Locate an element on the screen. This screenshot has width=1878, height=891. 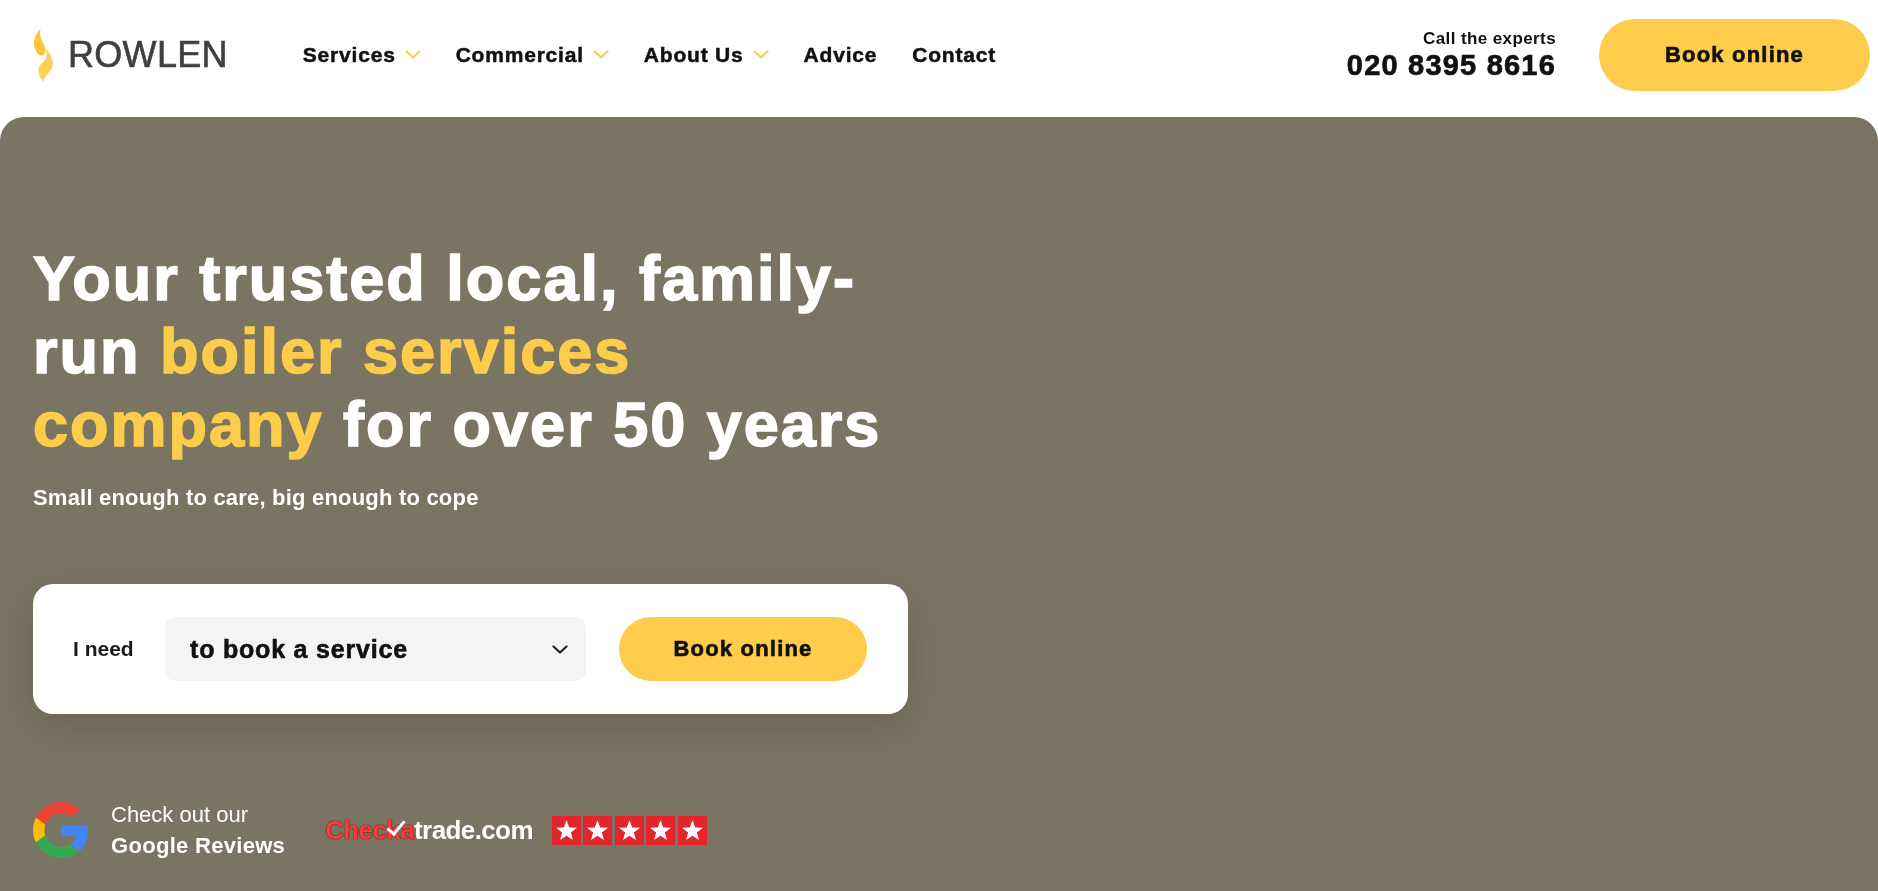
nav-link: Advice is located at coordinates (840, 54).